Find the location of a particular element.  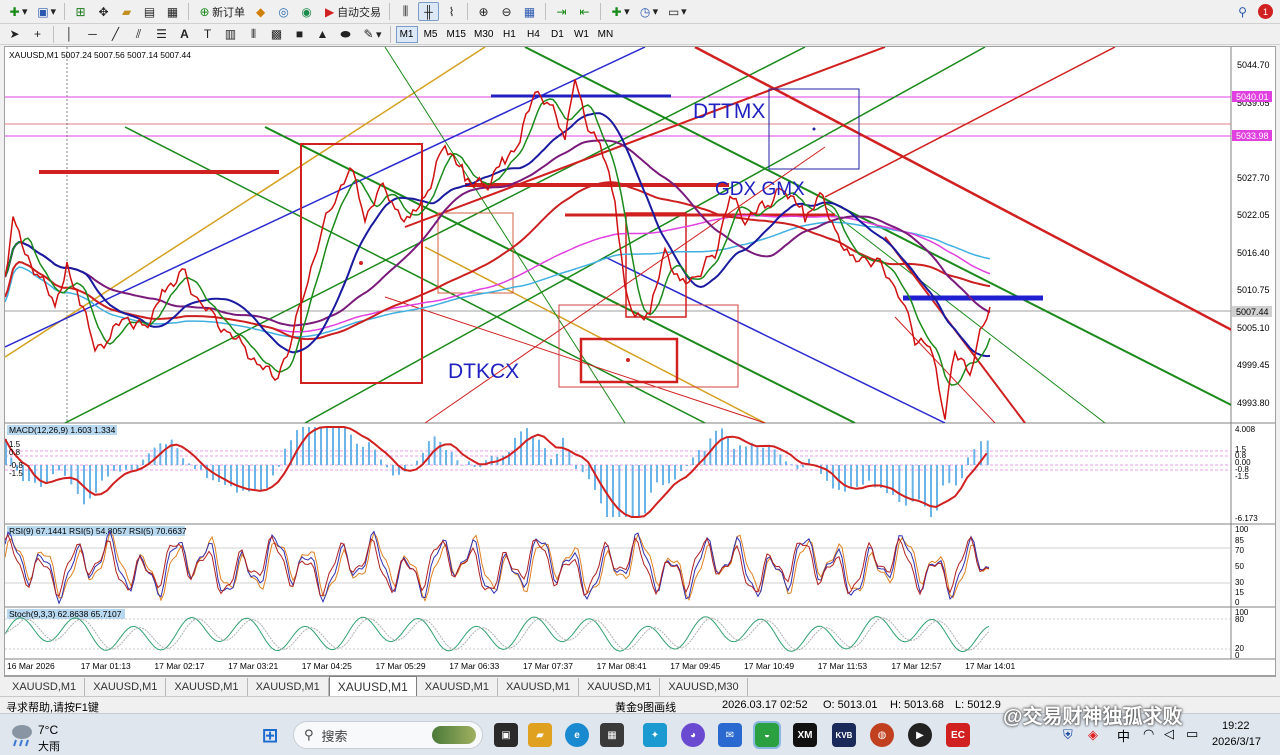

text-tool: A is located at coordinates (184, 34).